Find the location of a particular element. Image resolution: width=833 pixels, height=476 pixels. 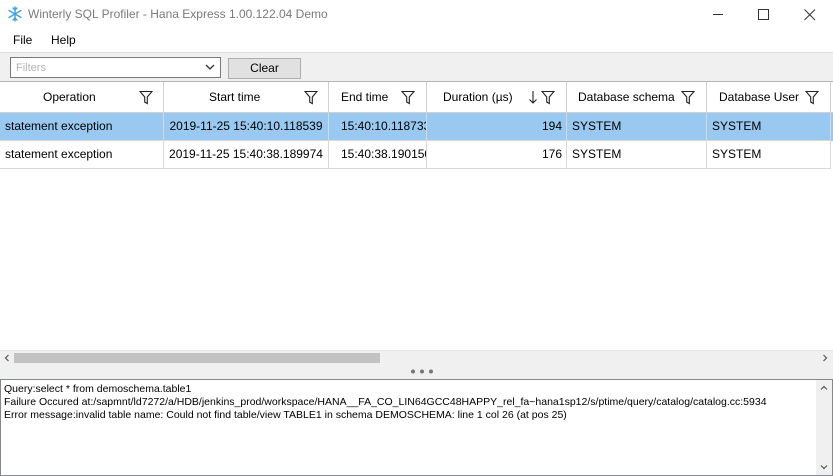

cell-duration: 194 is located at coordinates (497, 127).